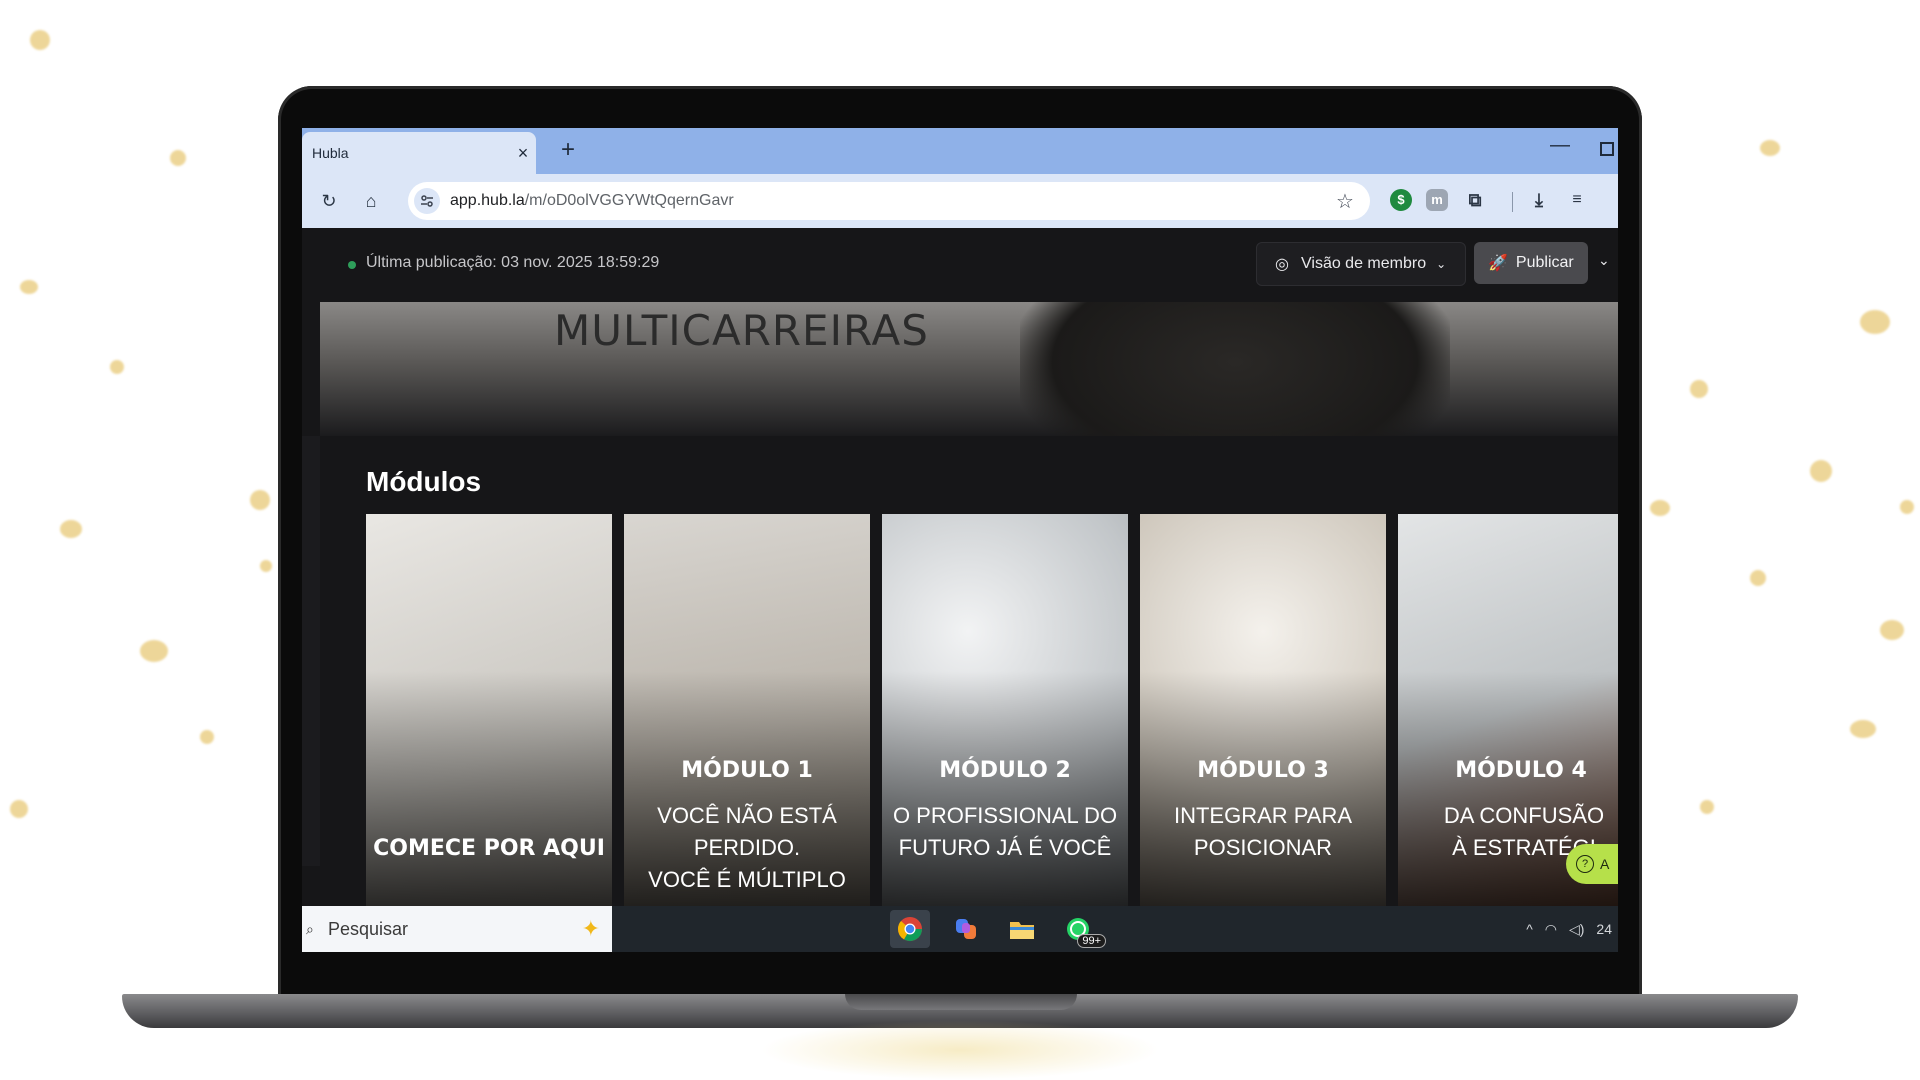 The image size is (1920, 1080). I want to click on site-settings-icon, so click(427, 201).